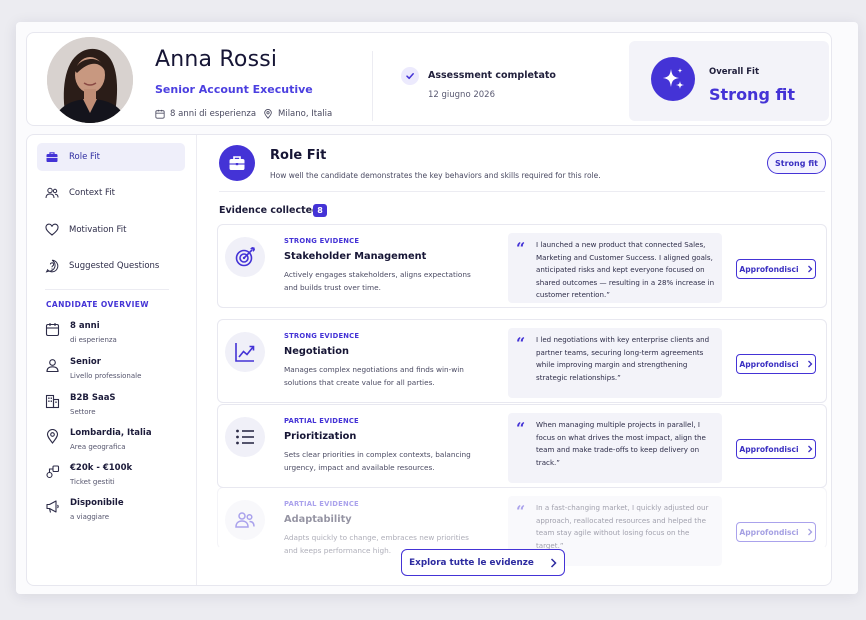  I want to click on people-icon, so click(245, 520).